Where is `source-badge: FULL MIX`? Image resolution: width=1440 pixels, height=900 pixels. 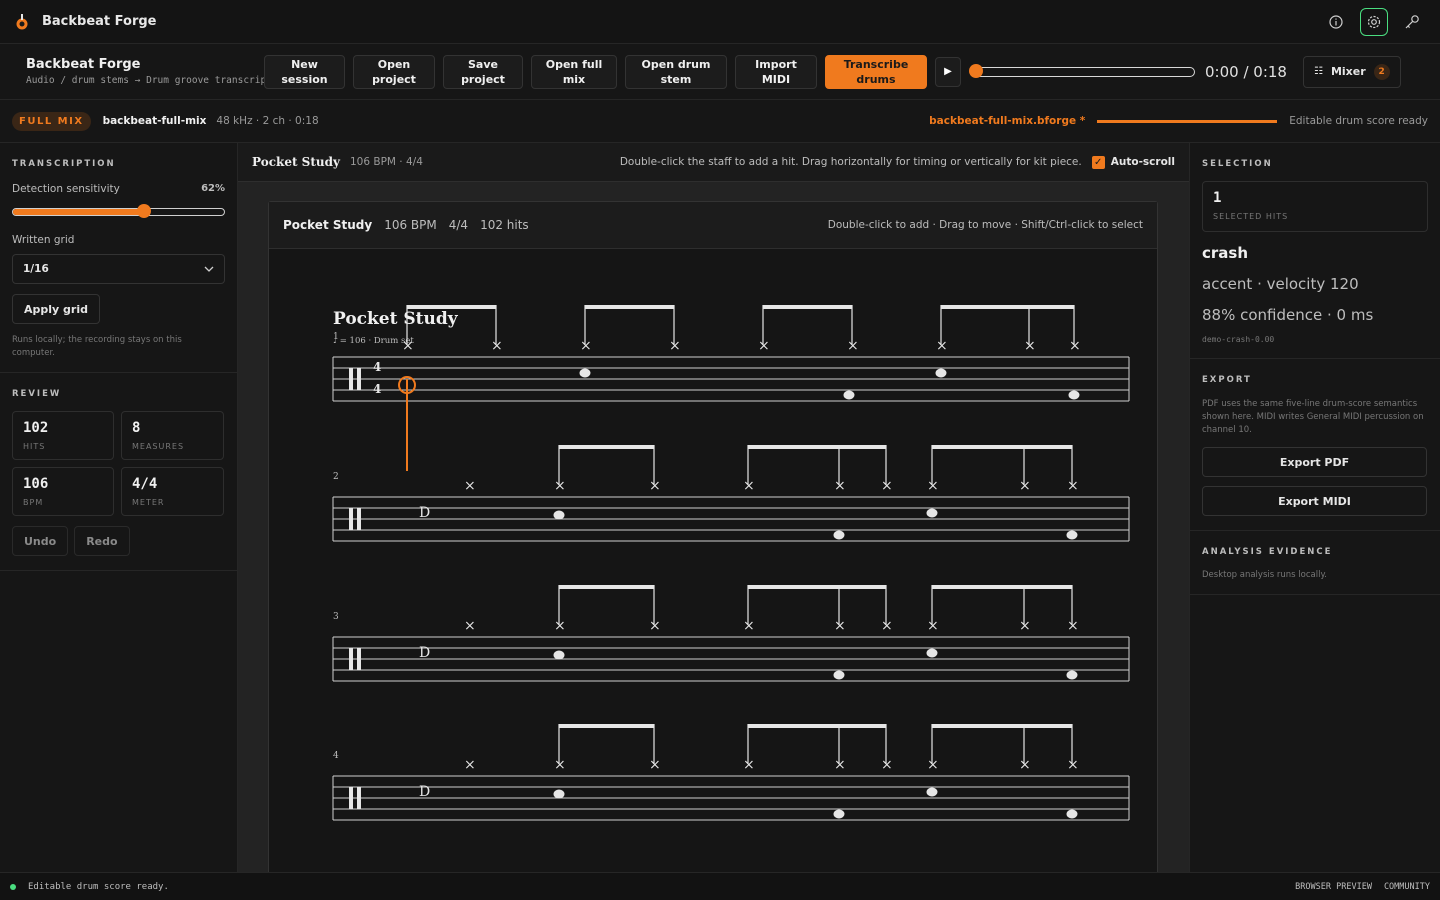
source-badge: FULL MIX is located at coordinates (51, 121).